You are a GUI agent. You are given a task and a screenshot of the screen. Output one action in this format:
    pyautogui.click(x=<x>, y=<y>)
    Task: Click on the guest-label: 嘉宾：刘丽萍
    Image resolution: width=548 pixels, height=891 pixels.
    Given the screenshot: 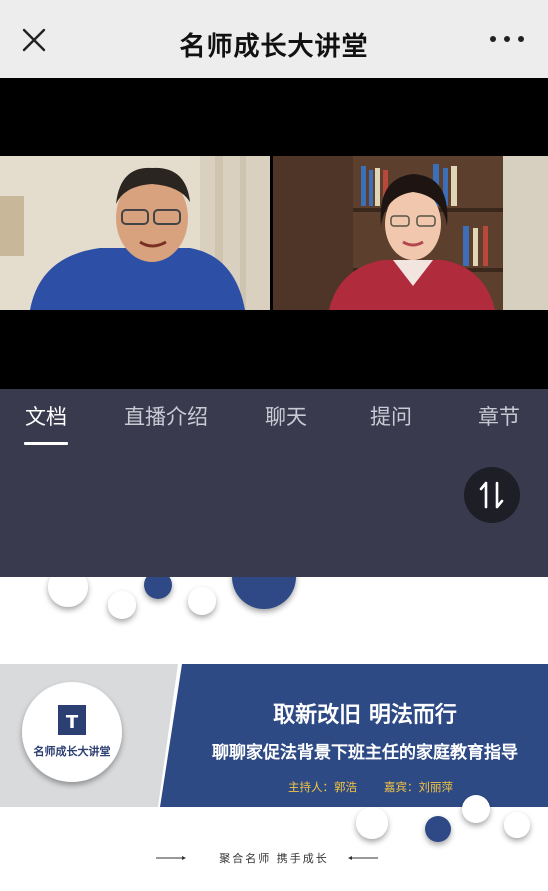 What is the action you would take?
    pyautogui.click(x=418, y=787)
    